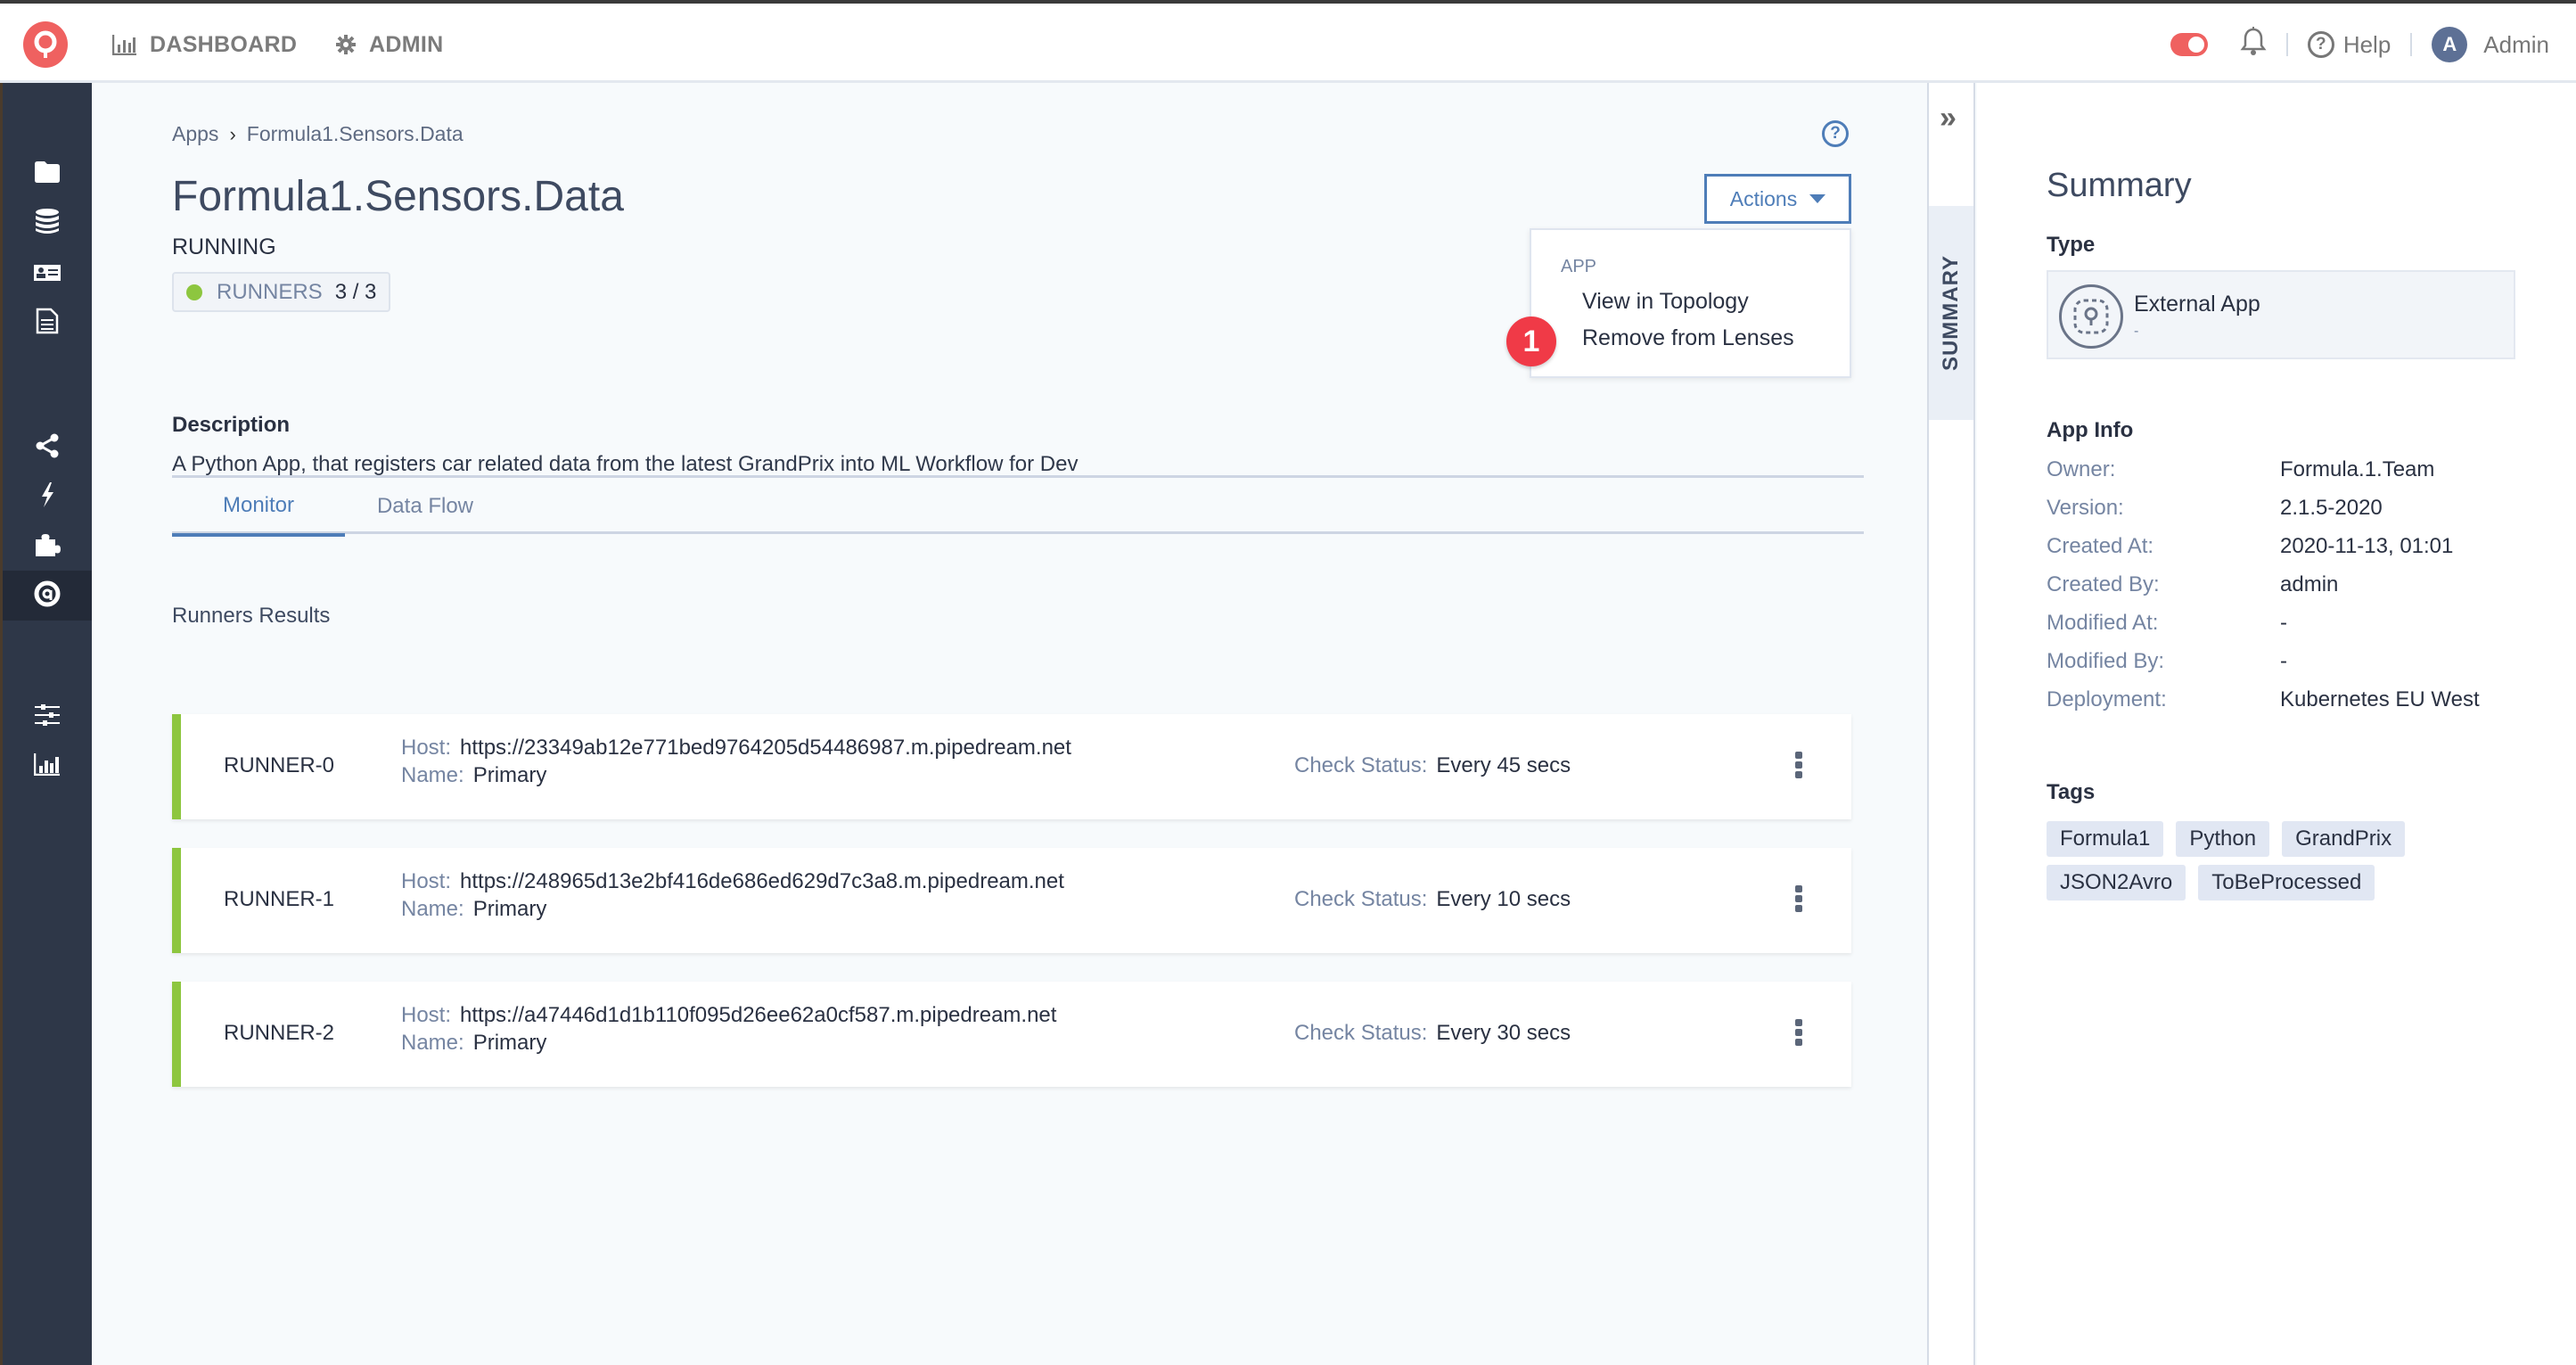  I want to click on double-chevron-right-icon: », so click(1948, 118).